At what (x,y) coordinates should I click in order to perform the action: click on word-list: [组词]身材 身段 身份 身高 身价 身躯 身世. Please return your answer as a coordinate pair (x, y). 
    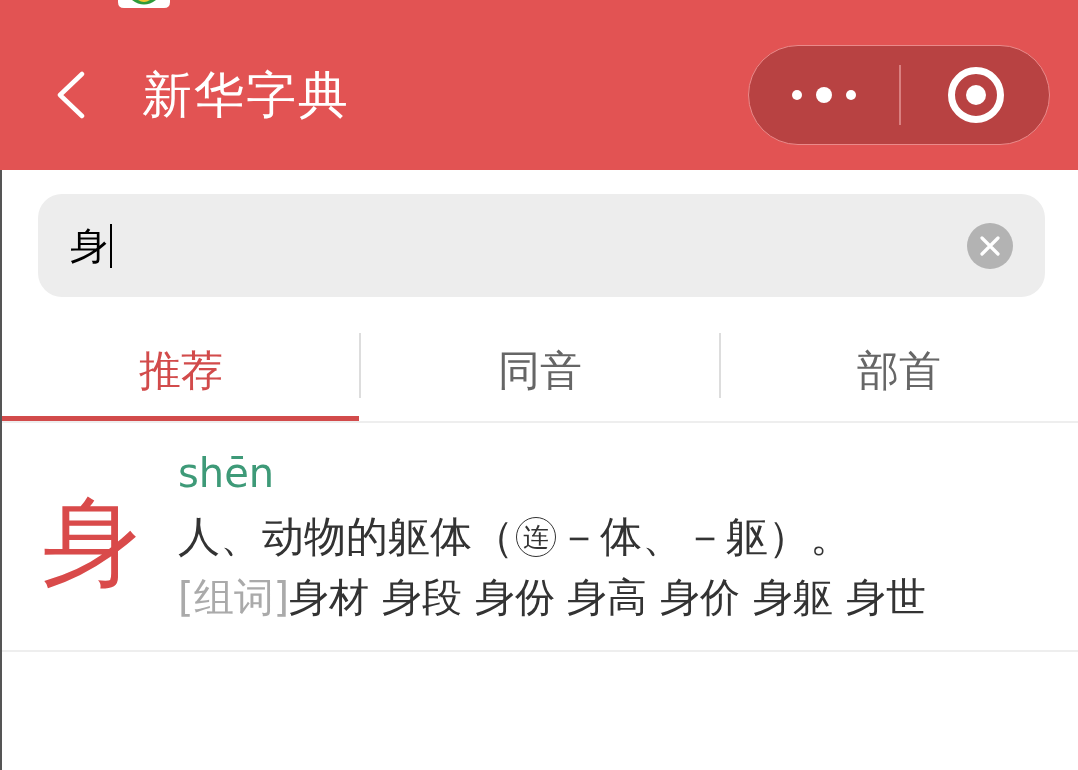
    Looking at the image, I should click on (552, 596).